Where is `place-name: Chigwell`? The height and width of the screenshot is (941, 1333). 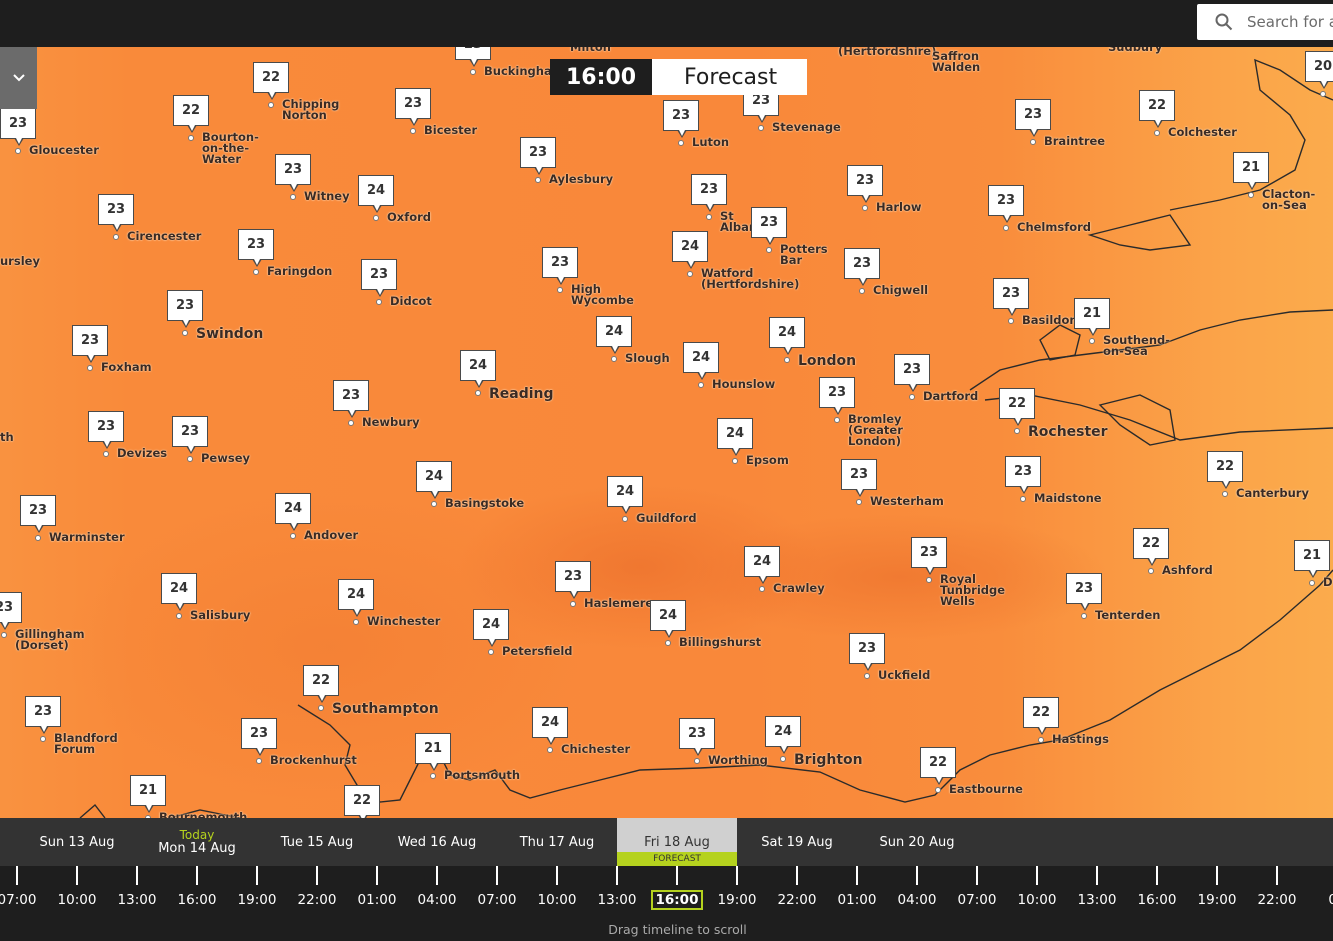
place-name: Chigwell is located at coordinates (901, 290).